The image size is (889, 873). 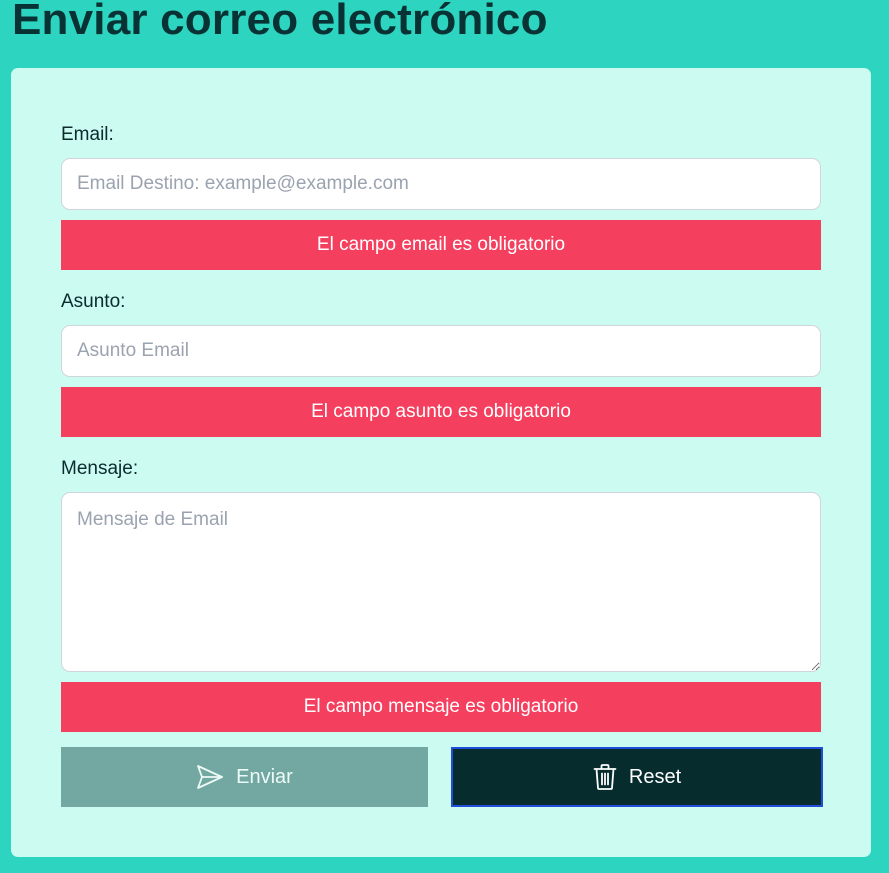 I want to click on message-error-message: El campo mensaje es obligatorio, so click(x=441, y=707).